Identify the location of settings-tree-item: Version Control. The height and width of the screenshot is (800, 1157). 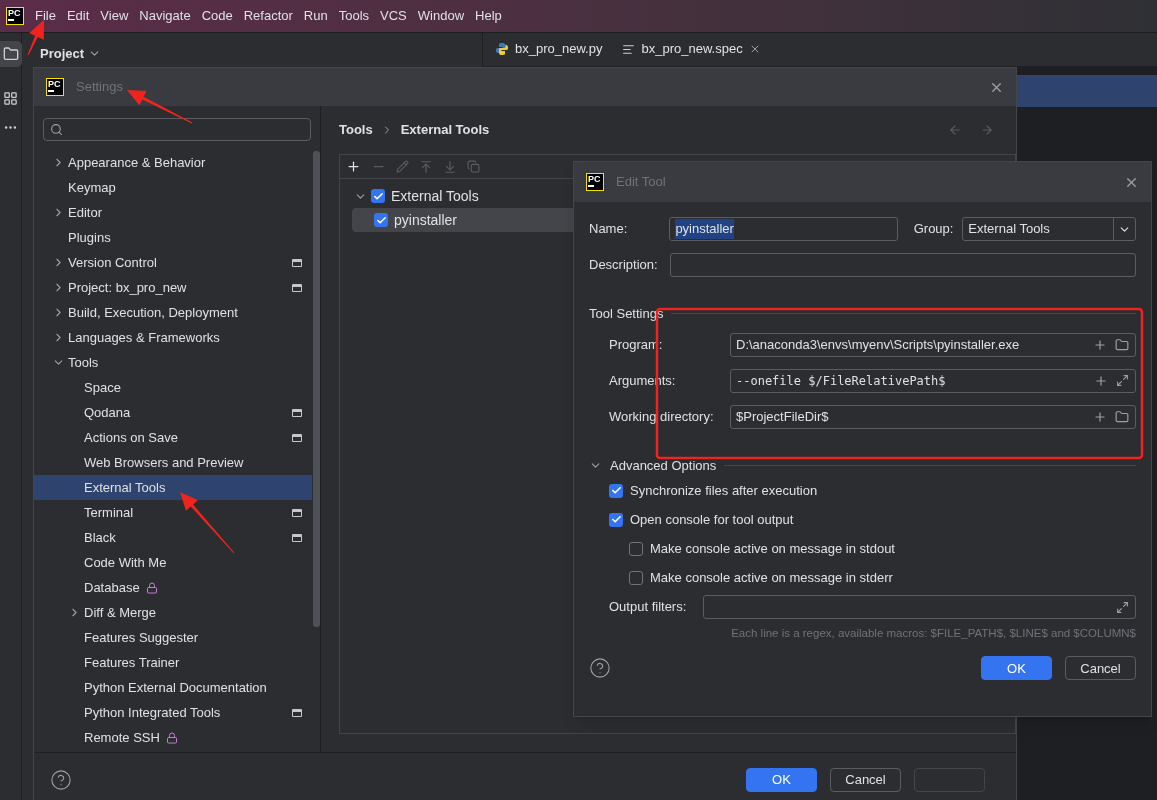
(173, 262).